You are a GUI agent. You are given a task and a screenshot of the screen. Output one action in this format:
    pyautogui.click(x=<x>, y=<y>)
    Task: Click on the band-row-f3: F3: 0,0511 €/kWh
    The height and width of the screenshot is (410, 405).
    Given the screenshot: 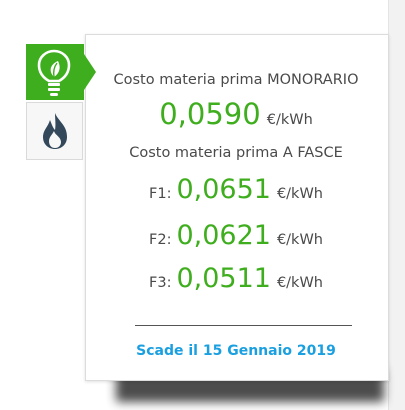 What is the action you would take?
    pyautogui.click(x=236, y=278)
    